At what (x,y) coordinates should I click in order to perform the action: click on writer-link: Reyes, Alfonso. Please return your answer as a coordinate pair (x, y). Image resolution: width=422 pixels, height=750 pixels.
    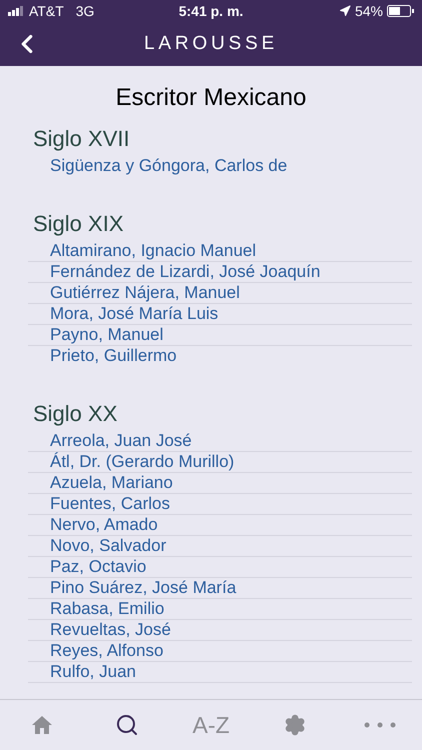
    Looking at the image, I should click on (220, 651).